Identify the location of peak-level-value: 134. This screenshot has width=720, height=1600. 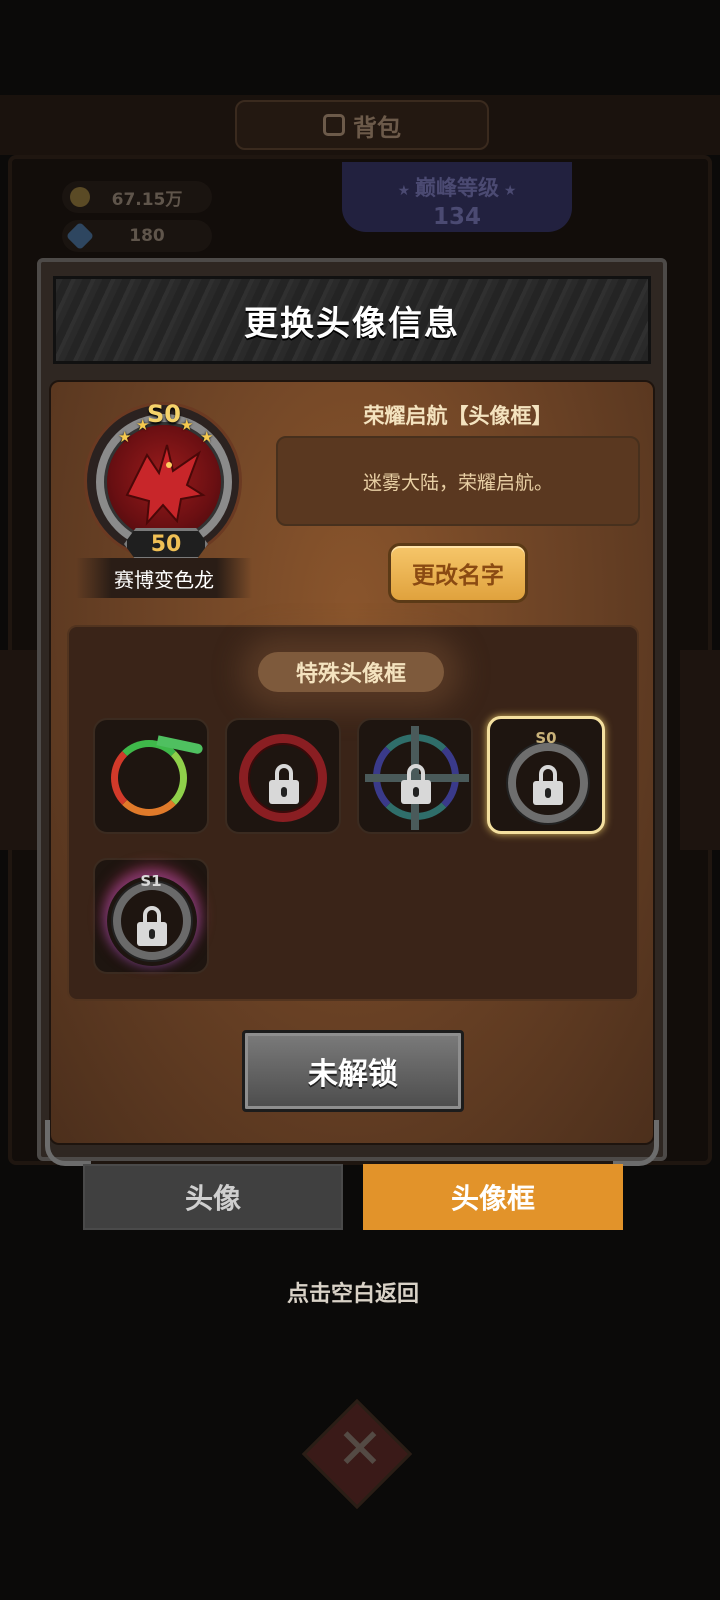
(456, 217).